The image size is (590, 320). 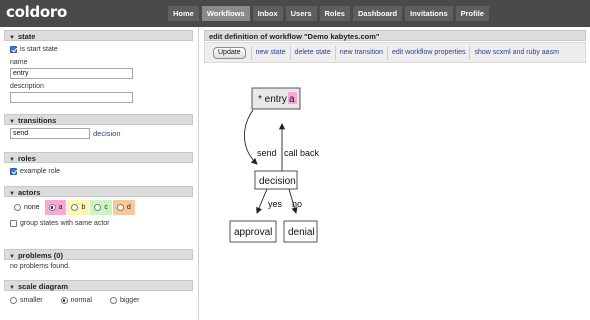 I want to click on is-start-state-label: is start state, so click(x=39, y=49).